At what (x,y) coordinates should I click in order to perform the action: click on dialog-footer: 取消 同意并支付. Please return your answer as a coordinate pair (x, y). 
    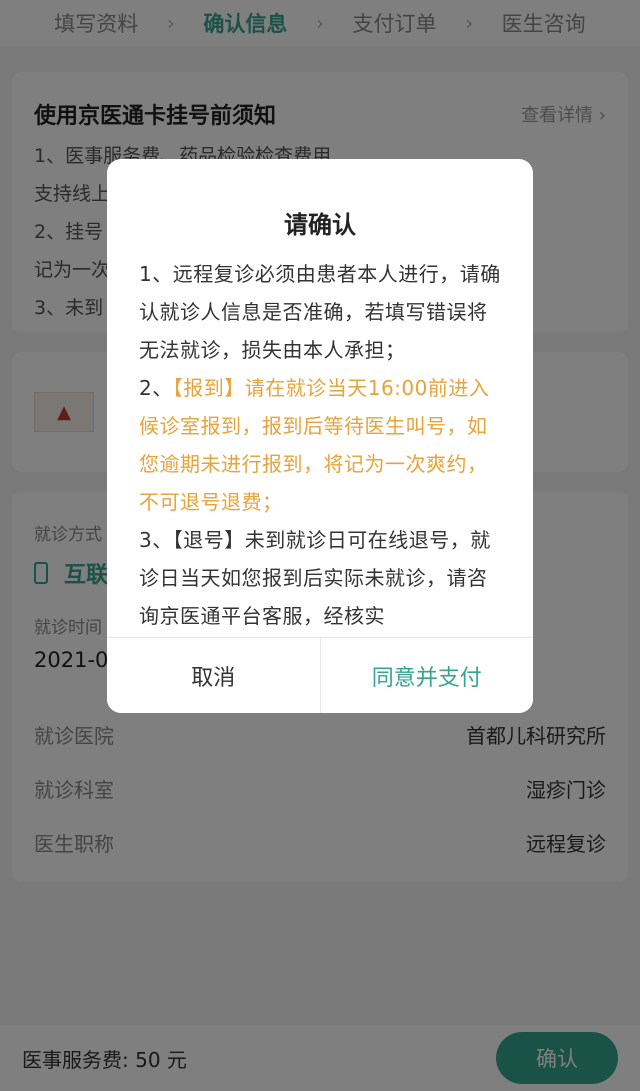
    Looking at the image, I should click on (320, 675).